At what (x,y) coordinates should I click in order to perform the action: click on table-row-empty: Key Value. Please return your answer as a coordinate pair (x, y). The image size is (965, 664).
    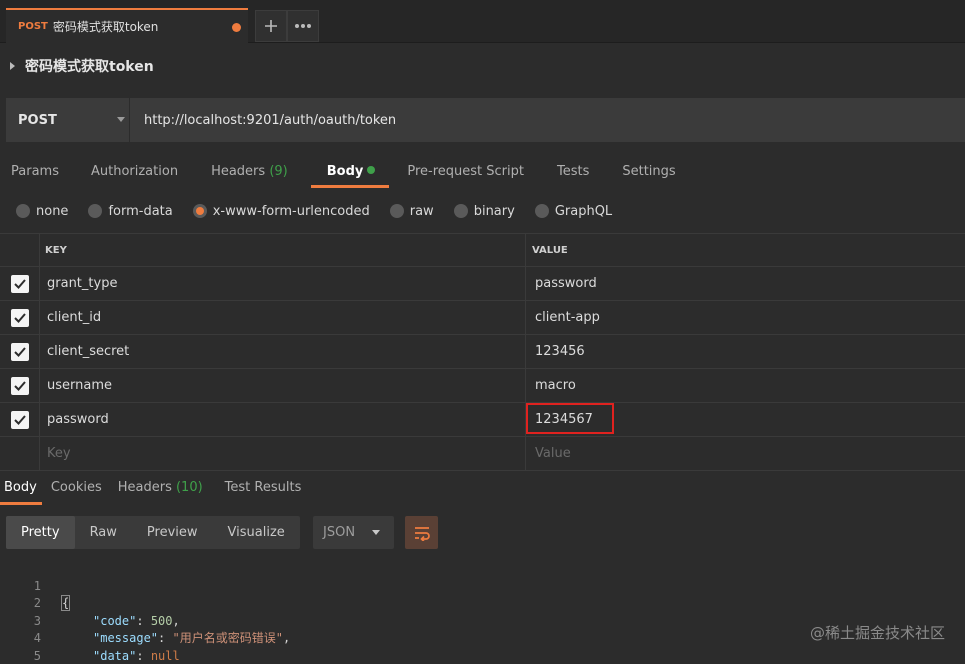
    Looking at the image, I should click on (482, 454).